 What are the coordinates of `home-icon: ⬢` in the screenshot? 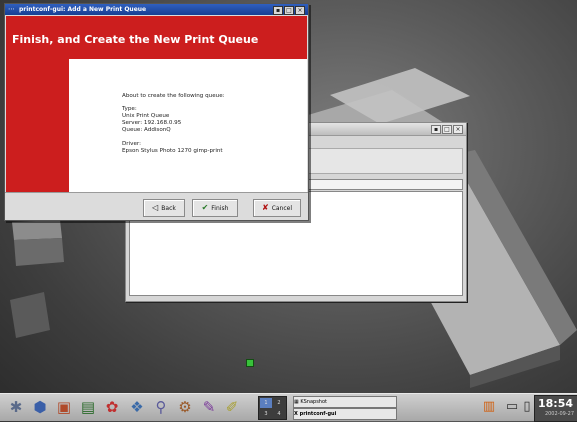 It's located at (40, 407).